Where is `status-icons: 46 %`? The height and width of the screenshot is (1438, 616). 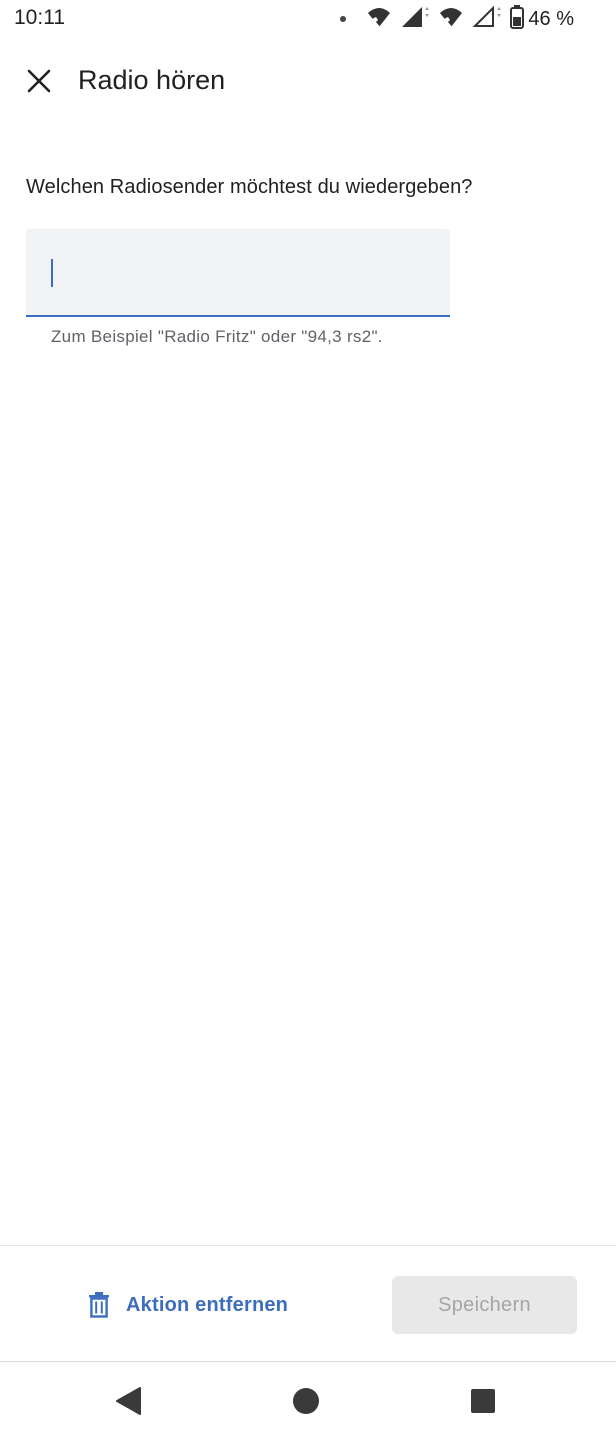
status-icons: 46 % is located at coordinates (453, 19).